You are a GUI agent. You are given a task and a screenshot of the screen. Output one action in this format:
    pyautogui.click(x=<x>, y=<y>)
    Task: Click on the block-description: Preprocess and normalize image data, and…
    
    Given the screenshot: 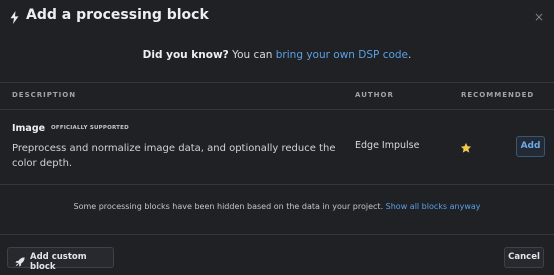 What is the action you would take?
    pyautogui.click(x=174, y=156)
    